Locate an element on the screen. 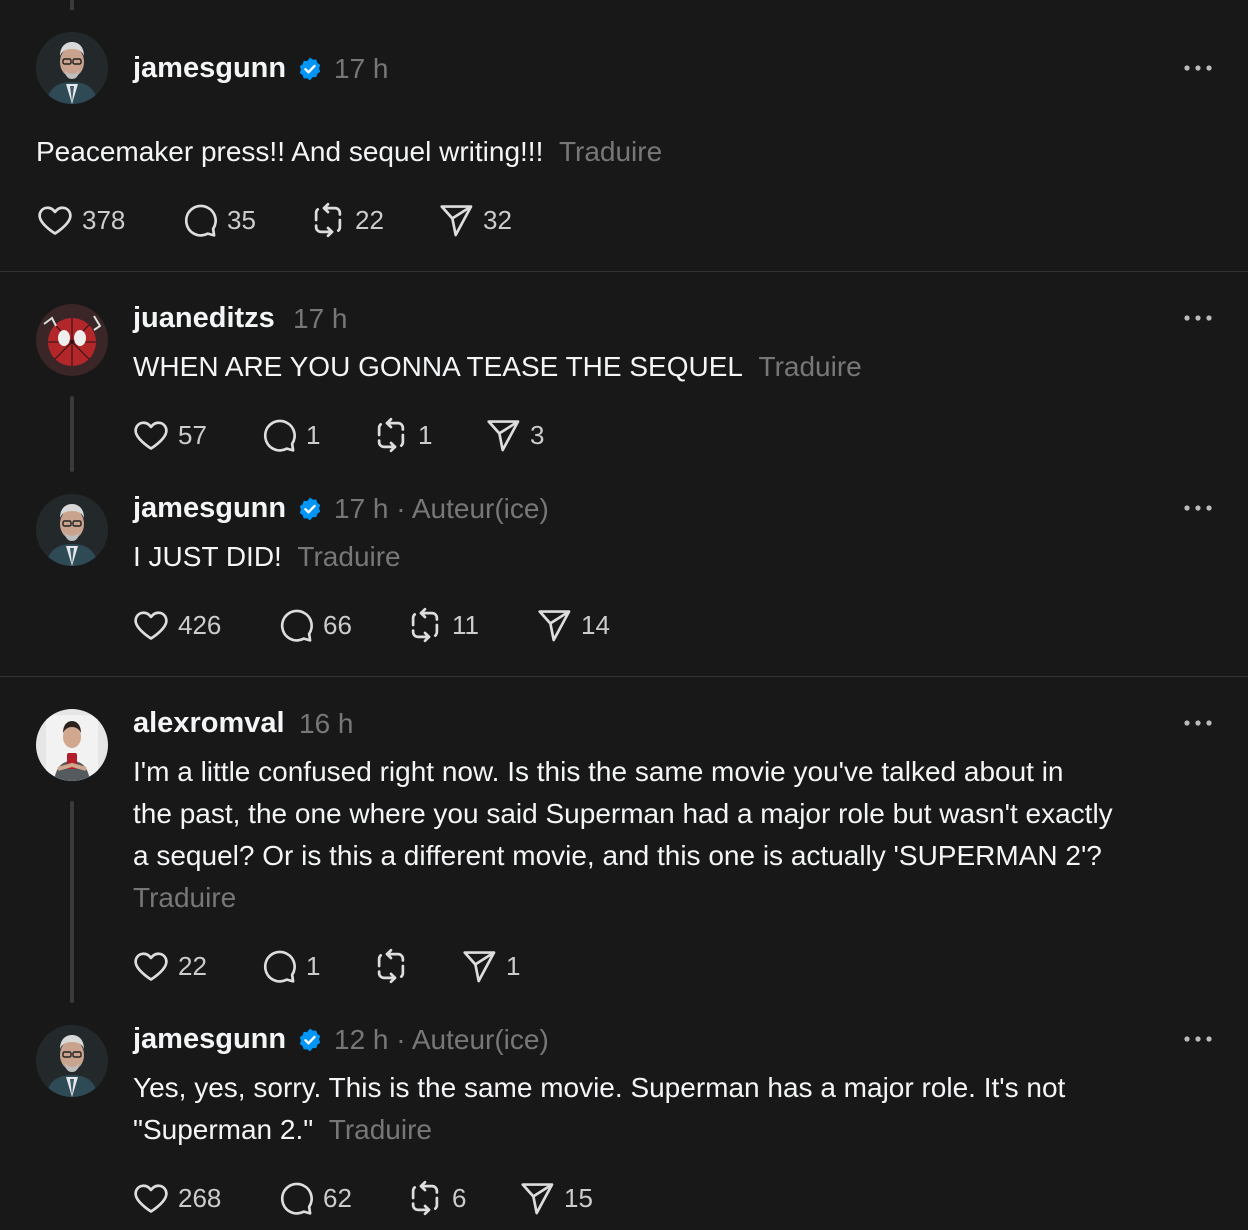 This screenshot has height=1230, width=1248. repost-button is located at coordinates (395, 966).